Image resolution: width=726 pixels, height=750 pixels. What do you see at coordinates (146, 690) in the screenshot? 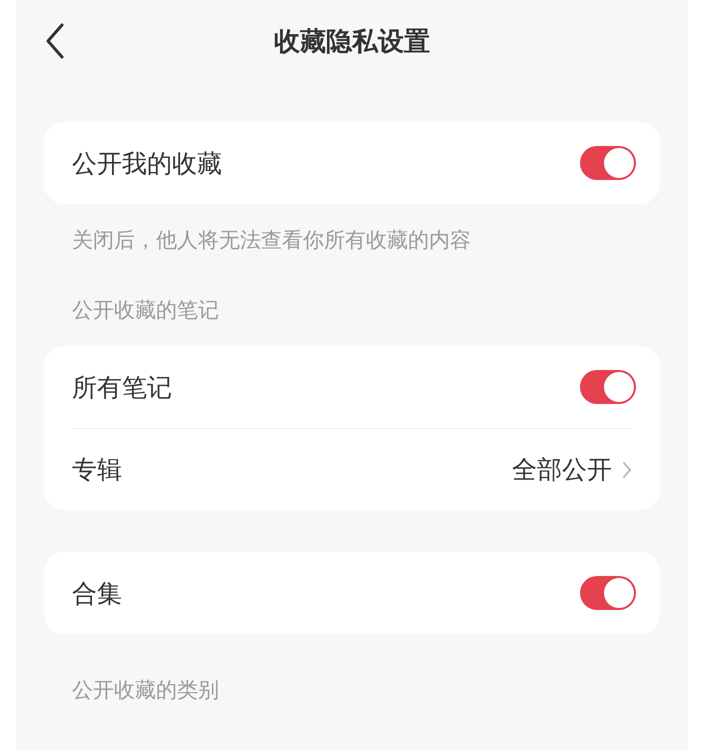
I see `section-label: 公开收藏的类别` at bounding box center [146, 690].